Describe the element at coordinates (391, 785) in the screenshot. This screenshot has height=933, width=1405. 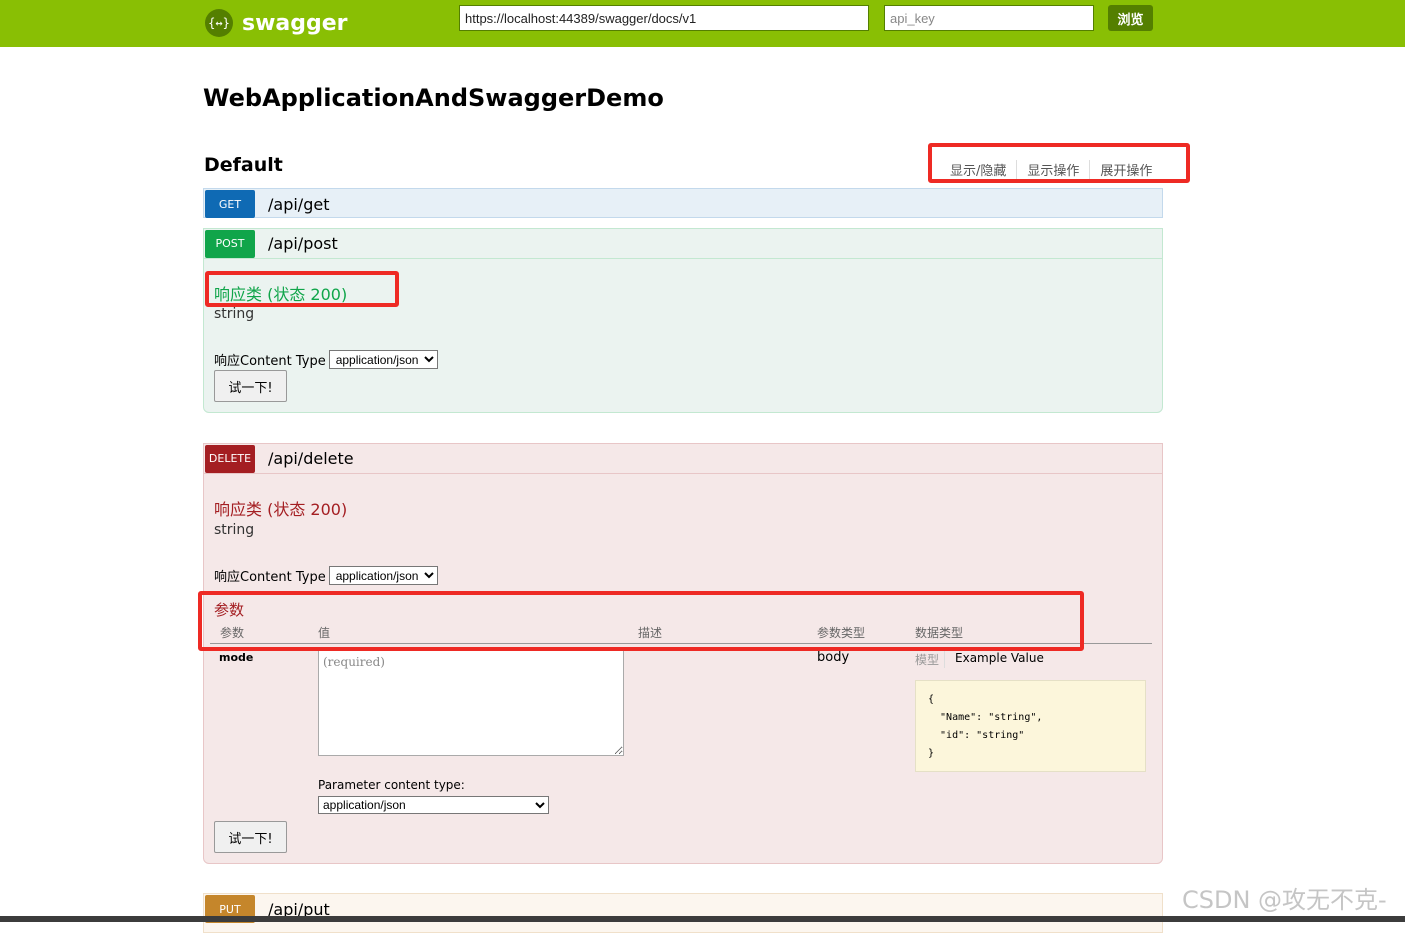
I see `parameter-content-type-label: Parameter content type:` at that location.